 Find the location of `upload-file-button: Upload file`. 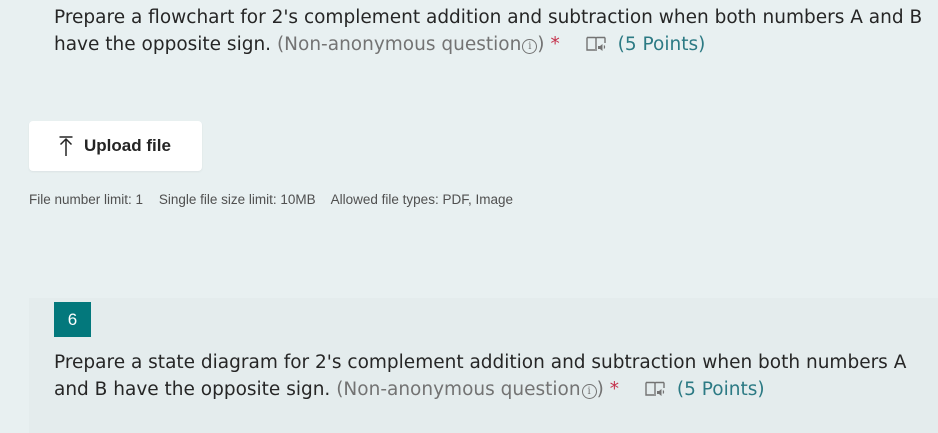

upload-file-button: Upload file is located at coordinates (115, 146).